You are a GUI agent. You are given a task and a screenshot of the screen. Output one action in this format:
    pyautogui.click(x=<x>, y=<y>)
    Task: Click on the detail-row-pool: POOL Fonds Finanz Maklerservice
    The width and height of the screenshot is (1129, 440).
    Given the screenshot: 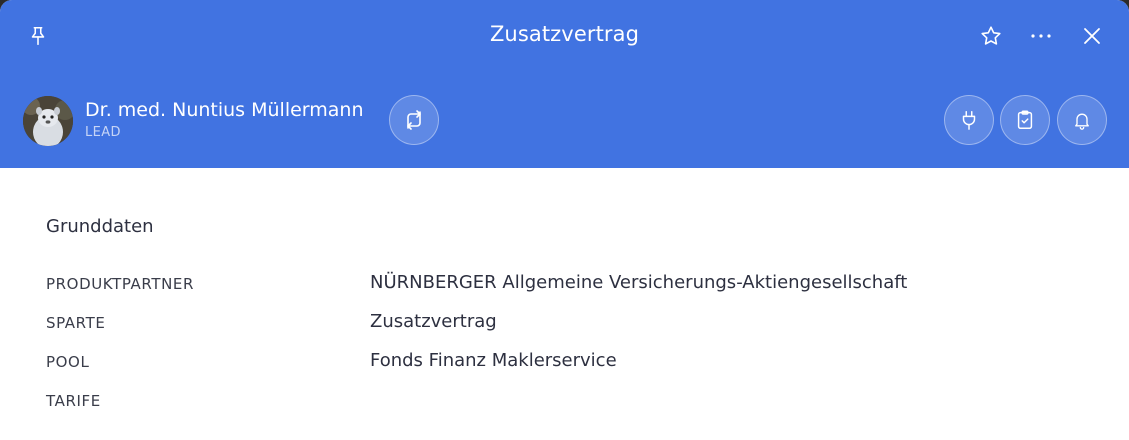 What is the action you would take?
    pyautogui.click(x=564, y=362)
    